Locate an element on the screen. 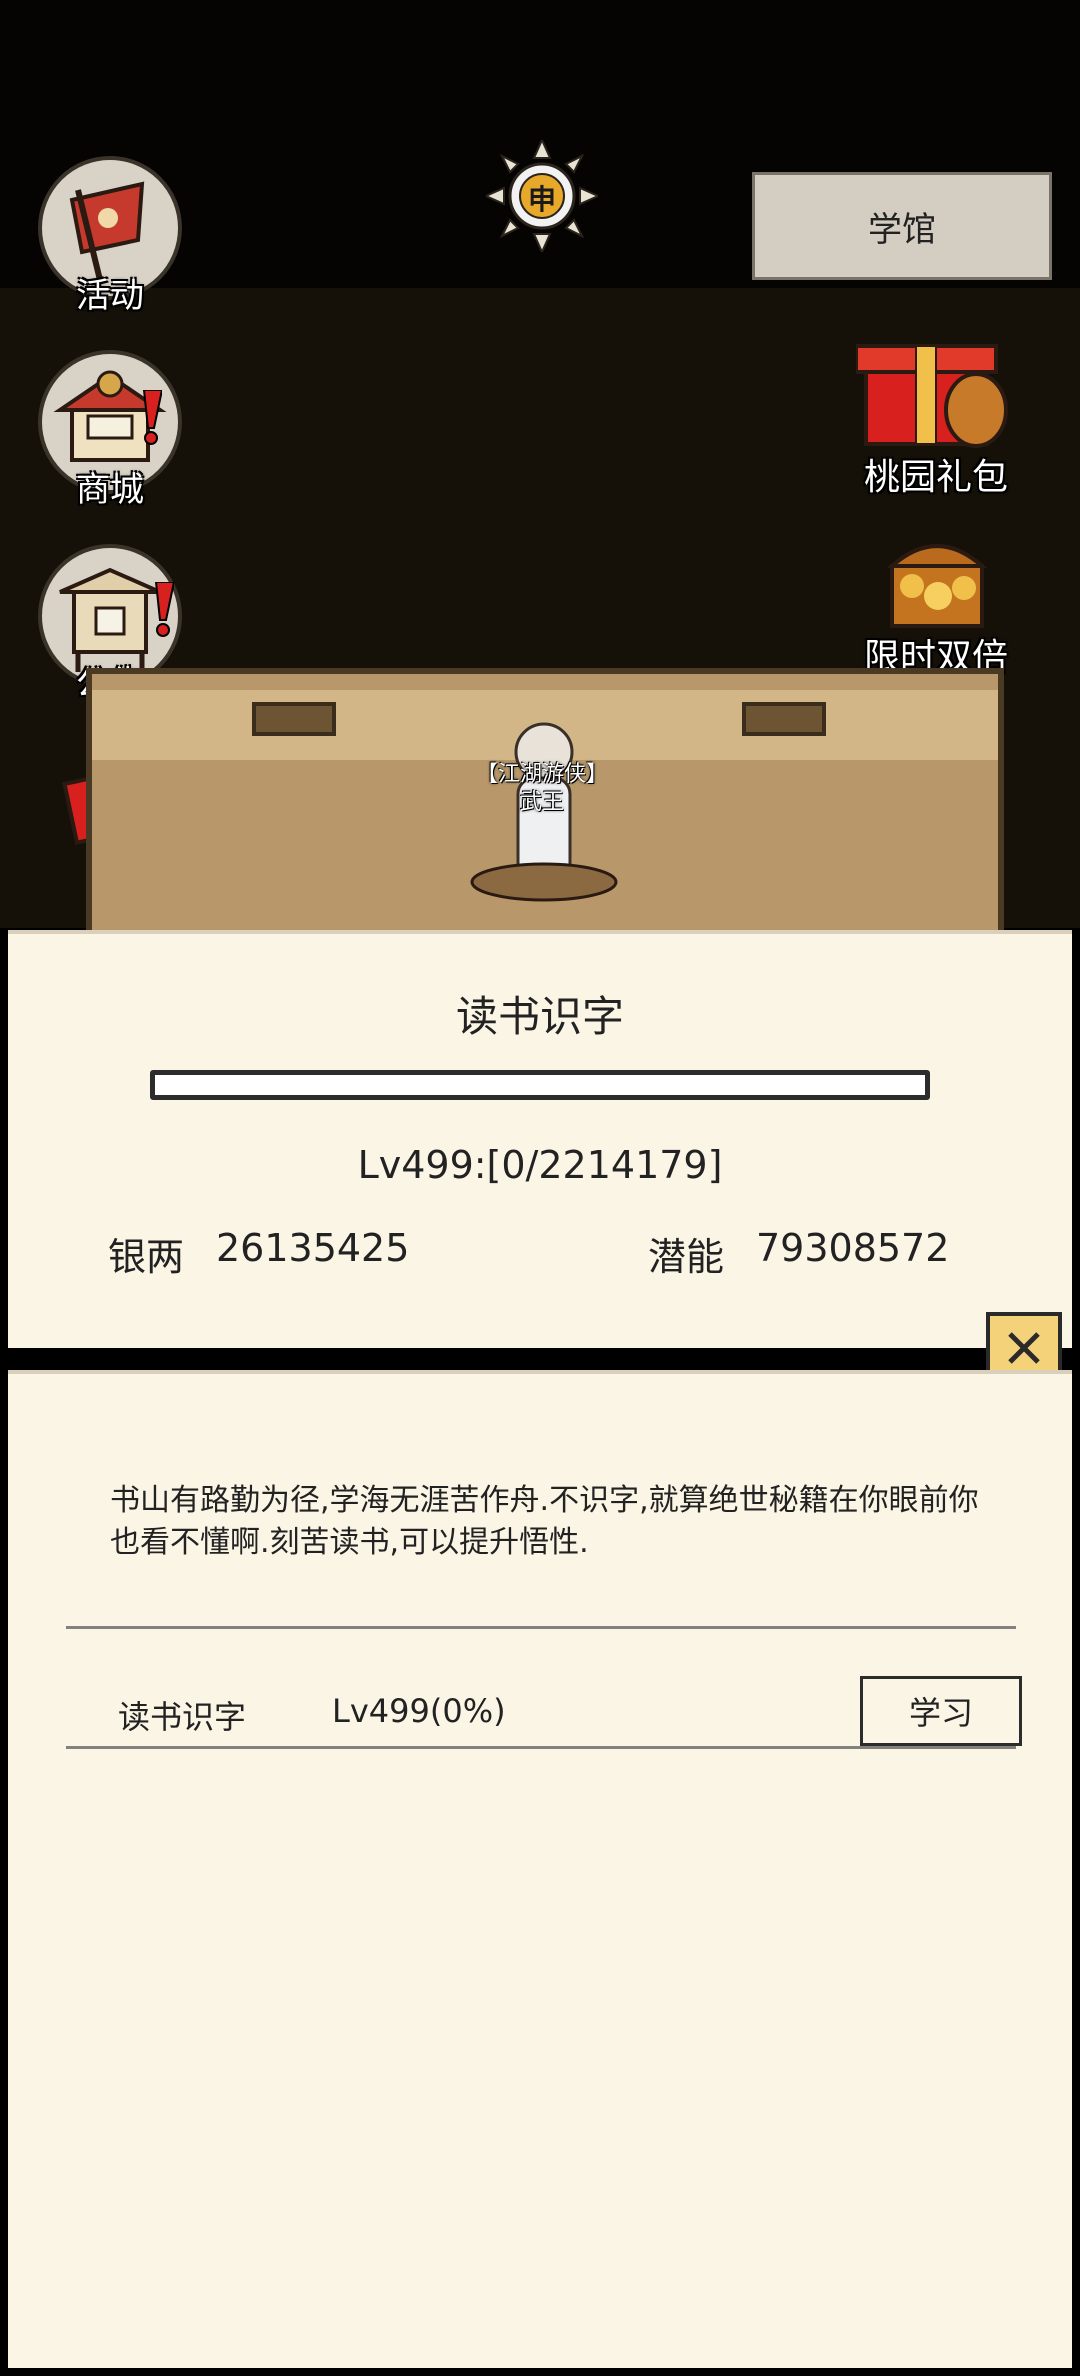  character-name: 武王 is located at coordinates (541, 802).